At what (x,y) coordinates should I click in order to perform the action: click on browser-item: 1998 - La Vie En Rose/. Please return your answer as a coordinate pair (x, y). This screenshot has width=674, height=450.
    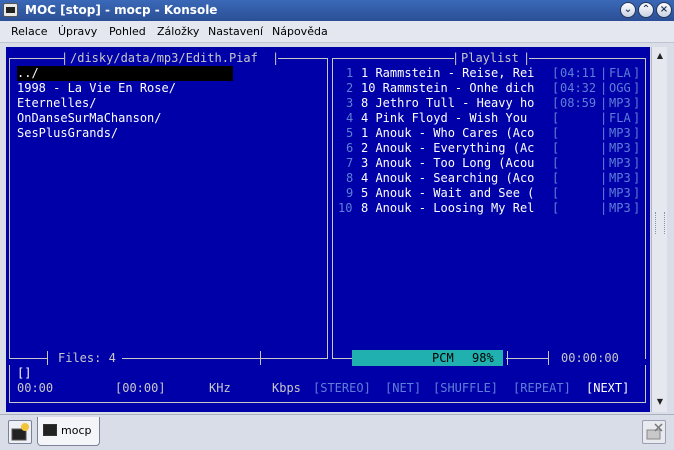
    Looking at the image, I should click on (96, 88).